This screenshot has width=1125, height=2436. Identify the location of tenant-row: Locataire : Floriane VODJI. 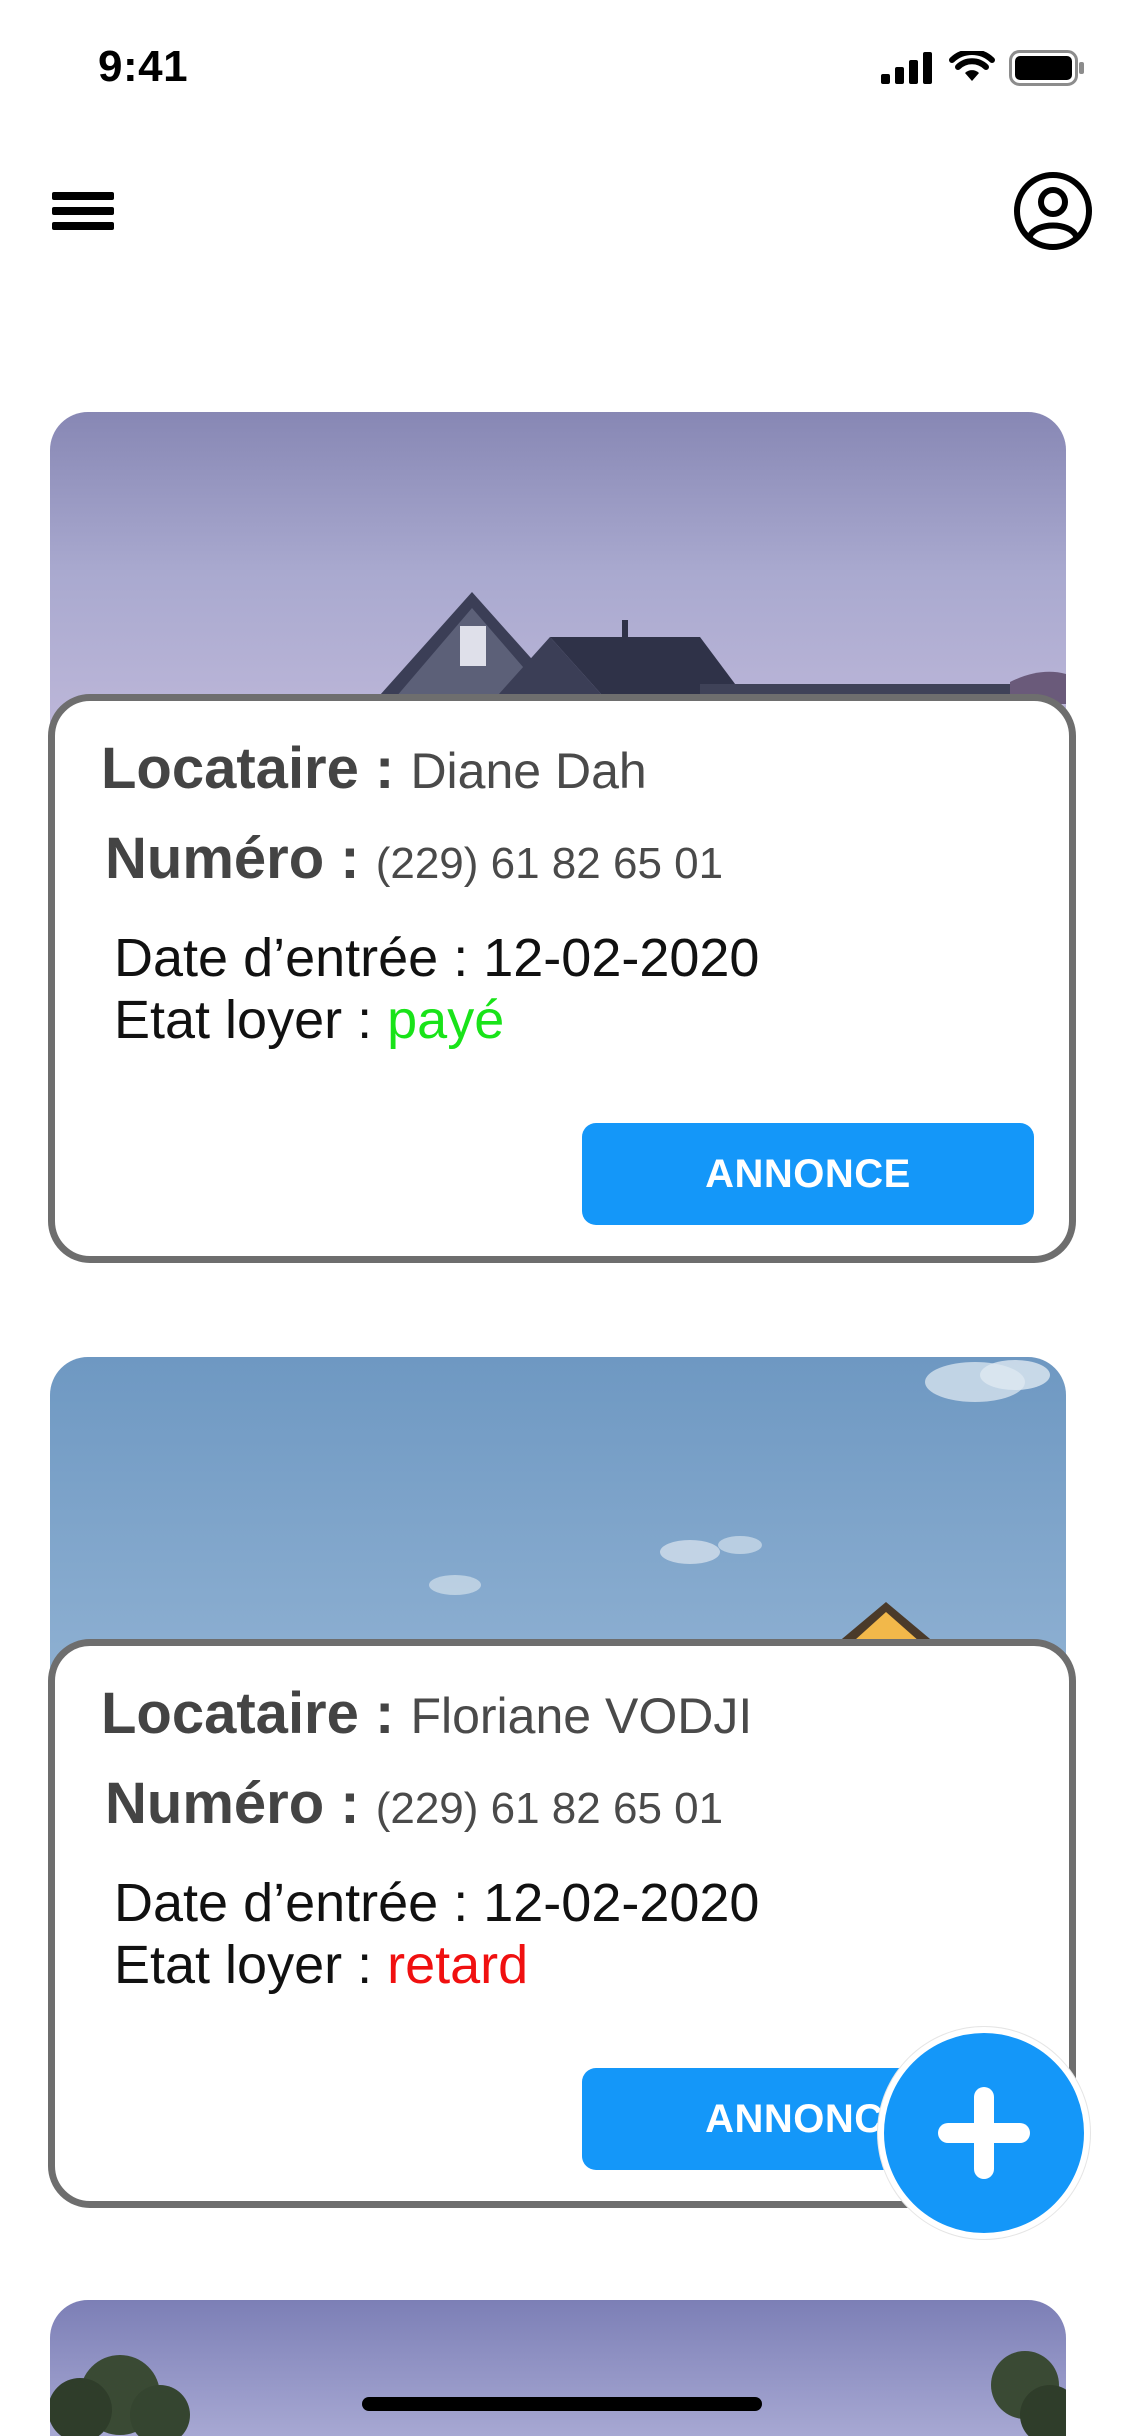
(426, 1713).